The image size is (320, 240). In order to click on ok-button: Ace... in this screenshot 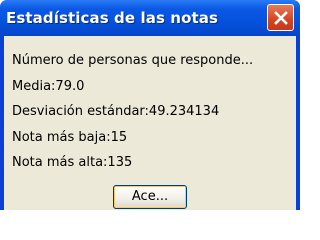, I will do `click(150, 197)`.